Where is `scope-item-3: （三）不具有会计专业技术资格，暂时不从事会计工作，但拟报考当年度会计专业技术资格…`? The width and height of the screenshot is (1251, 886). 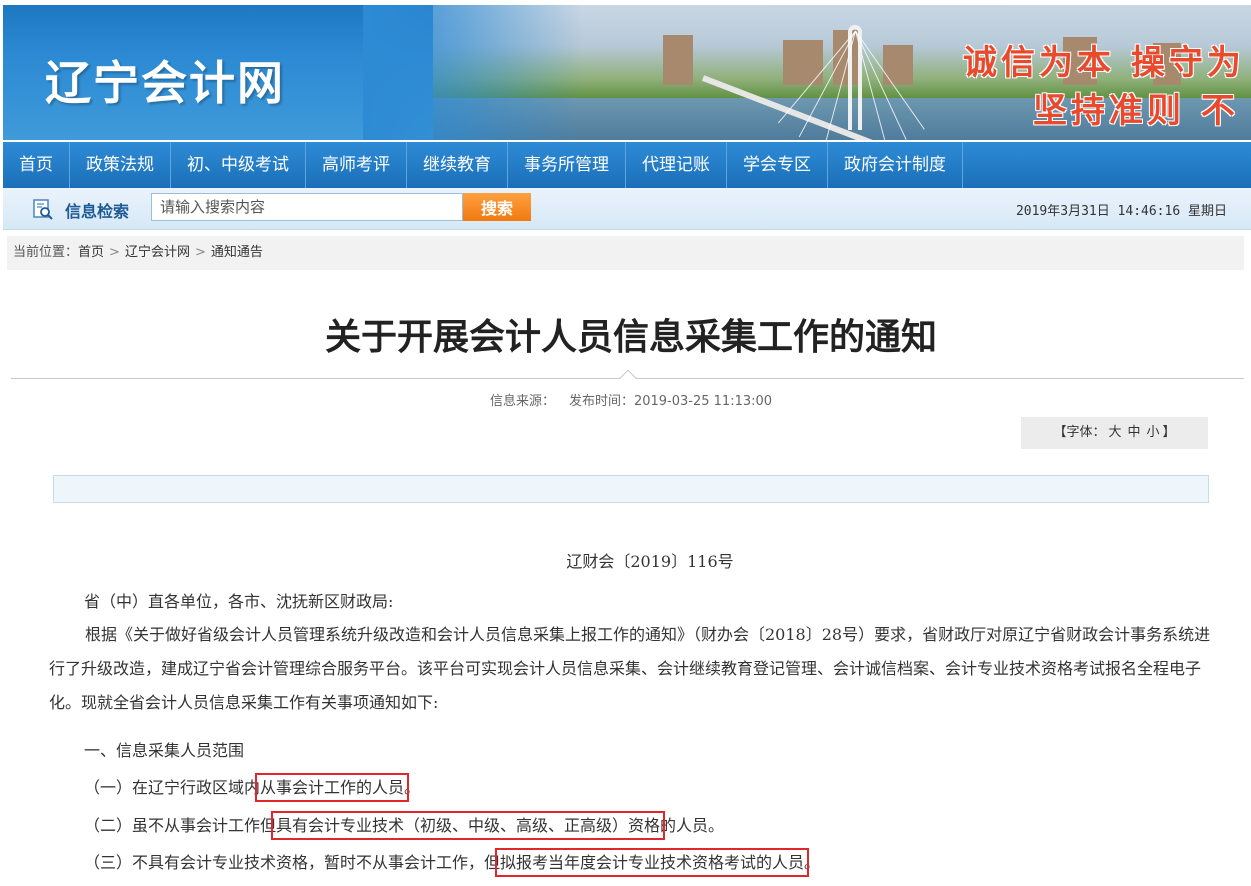
scope-item-3: （三）不具有会计专业技术资格，暂时不从事会计工作，但拟报考当年度会计专业技术资格… is located at coordinates (452, 862).